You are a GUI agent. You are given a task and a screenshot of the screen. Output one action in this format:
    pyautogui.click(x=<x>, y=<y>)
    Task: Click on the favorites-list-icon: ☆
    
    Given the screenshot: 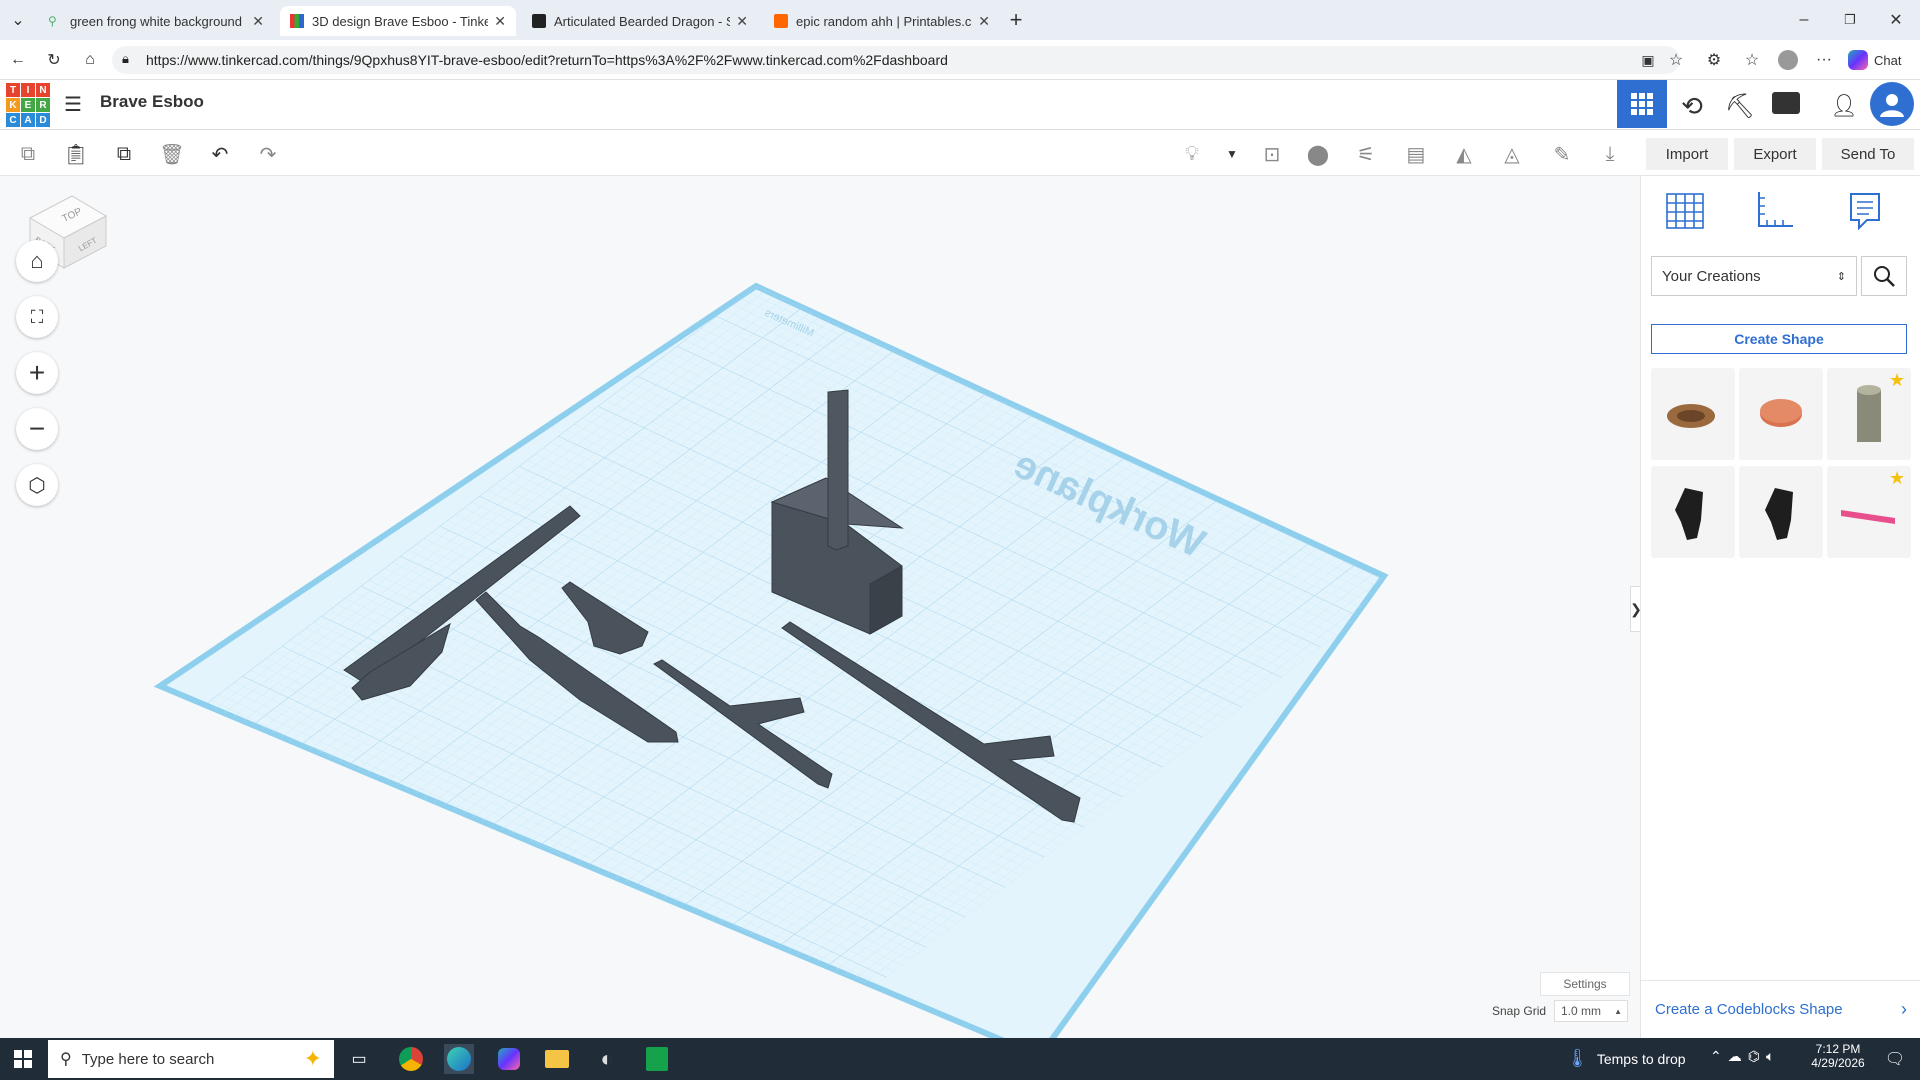 What is the action you would take?
    pyautogui.click(x=1752, y=60)
    